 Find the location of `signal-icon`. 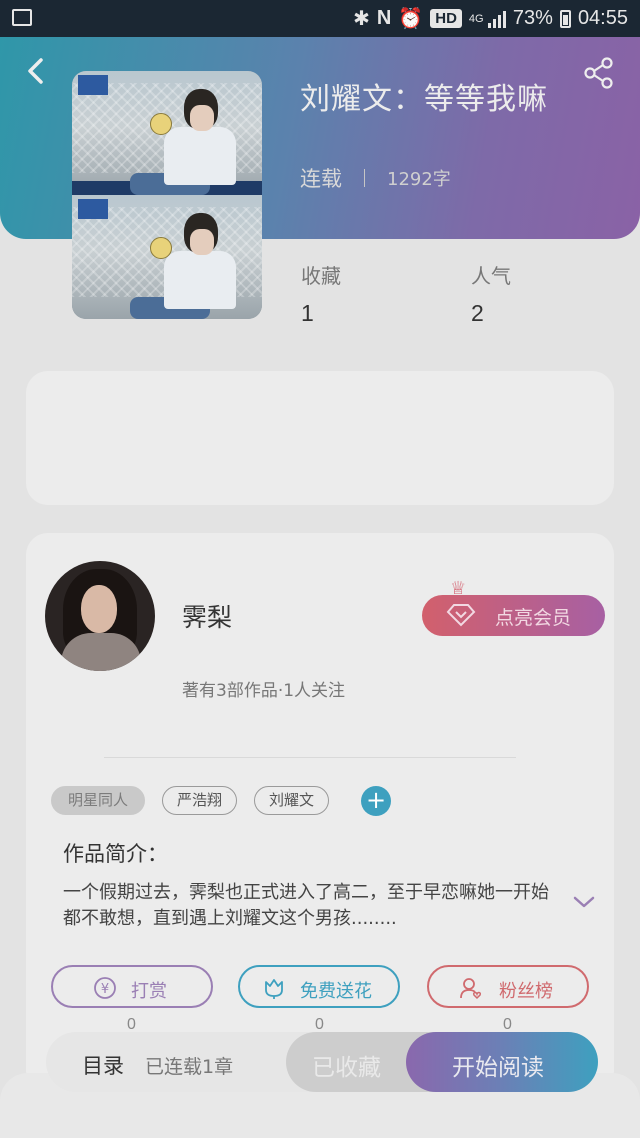

signal-icon is located at coordinates (496, 19).